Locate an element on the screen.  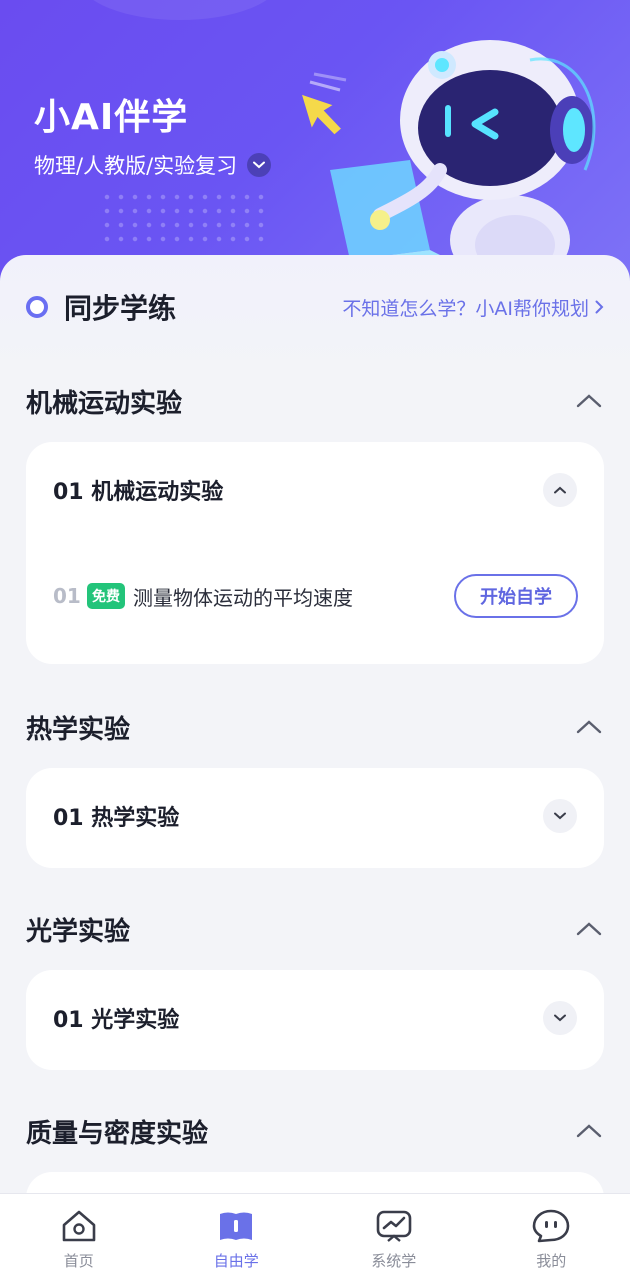
sync-practice-header: 同步学练 不知道怎么学？小AI帮你规划 is located at coordinates (315, 307).